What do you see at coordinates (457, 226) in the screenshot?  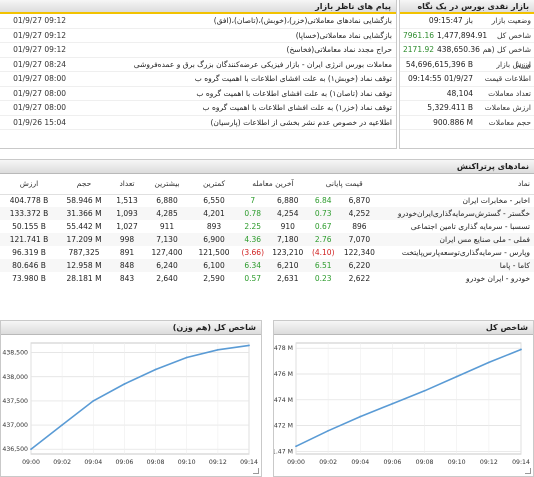 I see `cell-symbol-name: تسسبا - سرمایه گذاری تامین اجتماعی` at bounding box center [457, 226].